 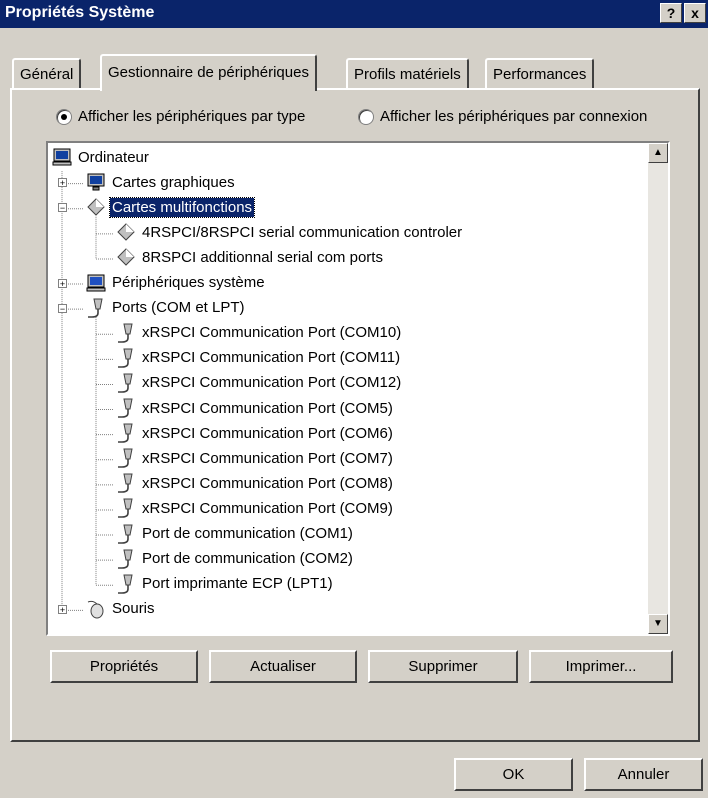 What do you see at coordinates (443, 666) in the screenshot?
I see `remove-button: Supprimer` at bounding box center [443, 666].